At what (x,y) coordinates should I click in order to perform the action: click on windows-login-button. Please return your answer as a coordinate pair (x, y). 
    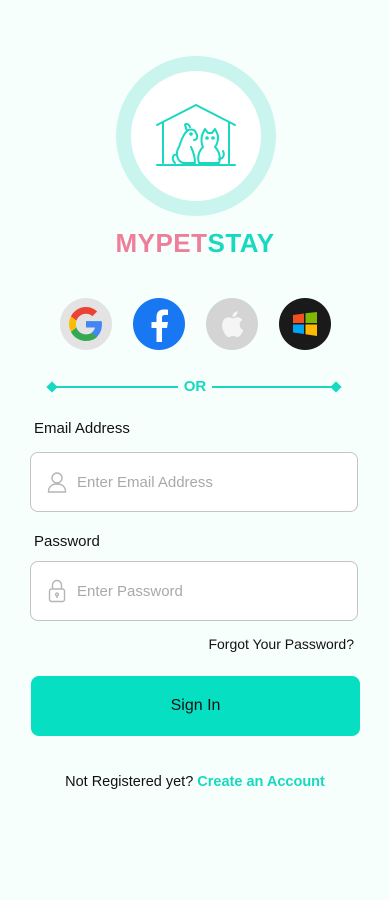
    Looking at the image, I should click on (305, 324).